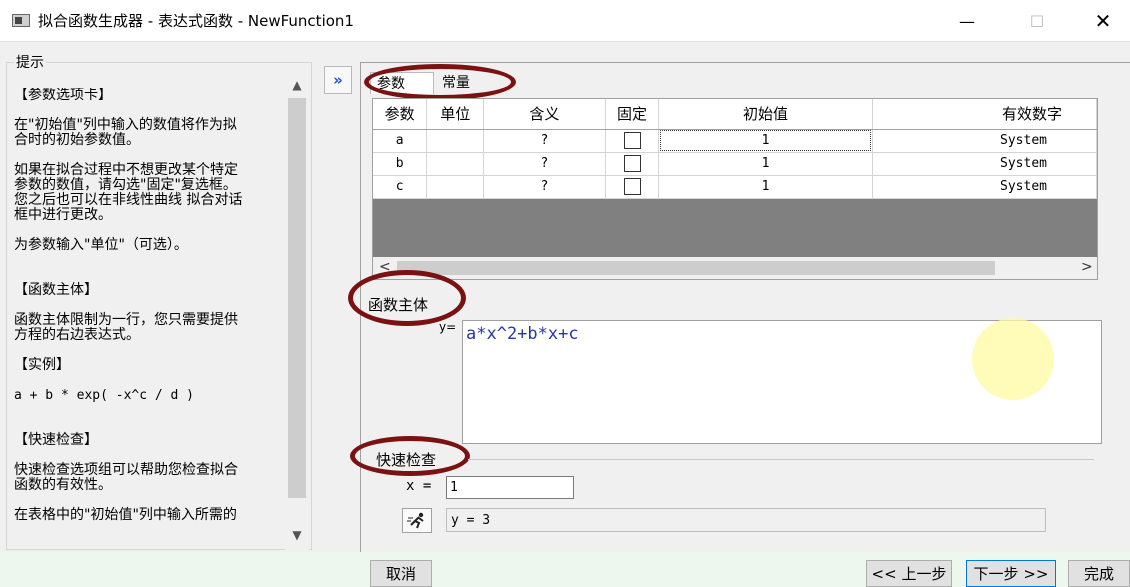  What do you see at coordinates (781, 459) in the screenshot?
I see `divider` at bounding box center [781, 459].